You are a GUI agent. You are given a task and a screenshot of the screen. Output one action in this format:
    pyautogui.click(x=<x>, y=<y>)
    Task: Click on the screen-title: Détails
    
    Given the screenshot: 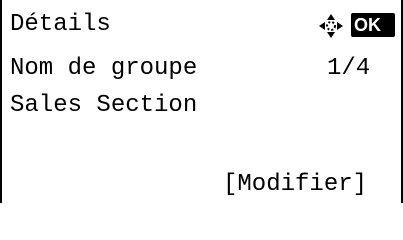 What is the action you would take?
    pyautogui.click(x=60, y=24)
    